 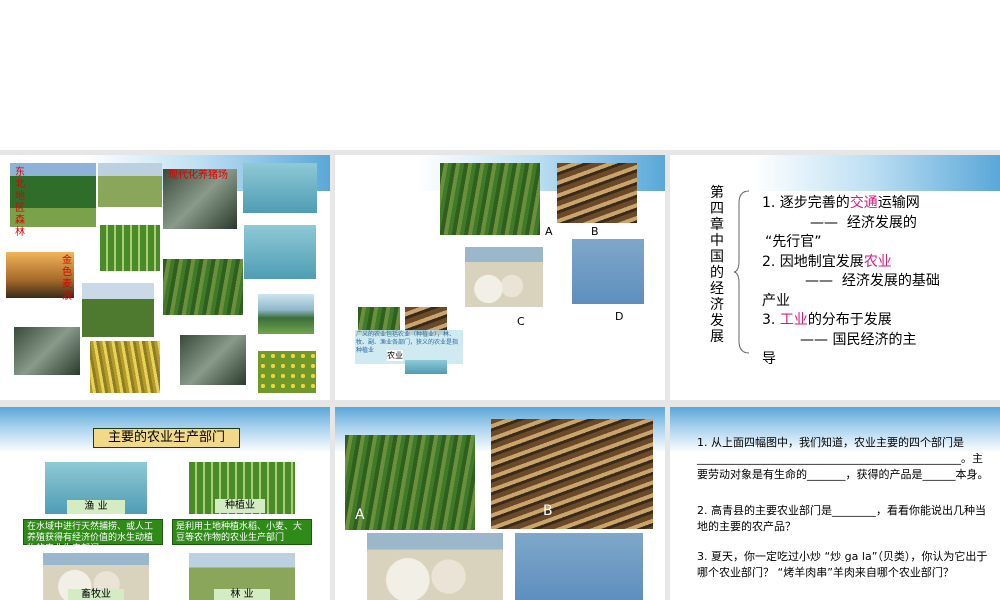 I want to click on photo-b, so click(x=597, y=193).